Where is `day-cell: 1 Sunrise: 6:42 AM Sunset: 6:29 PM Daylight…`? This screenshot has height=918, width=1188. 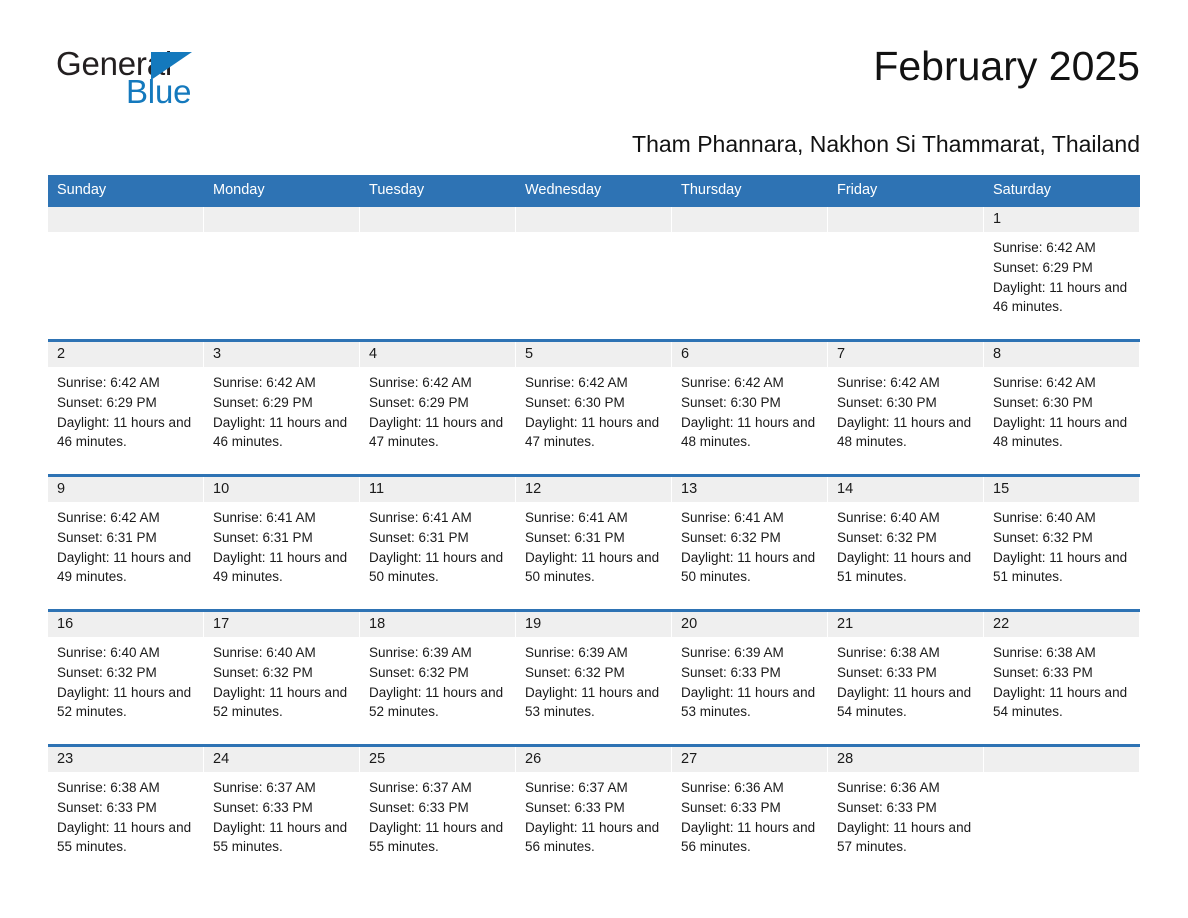
day-cell: 1 Sunrise: 6:42 AM Sunset: 6:29 PM Daylight… is located at coordinates (1062, 273).